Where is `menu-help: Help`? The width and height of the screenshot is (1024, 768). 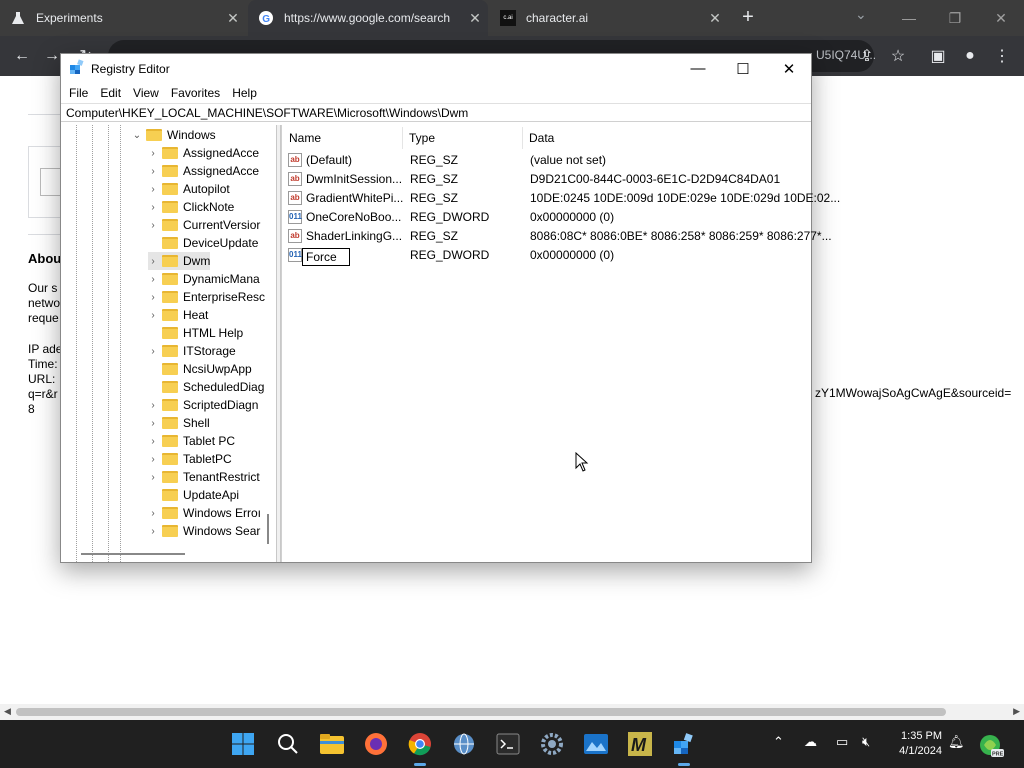 menu-help: Help is located at coordinates (244, 93).